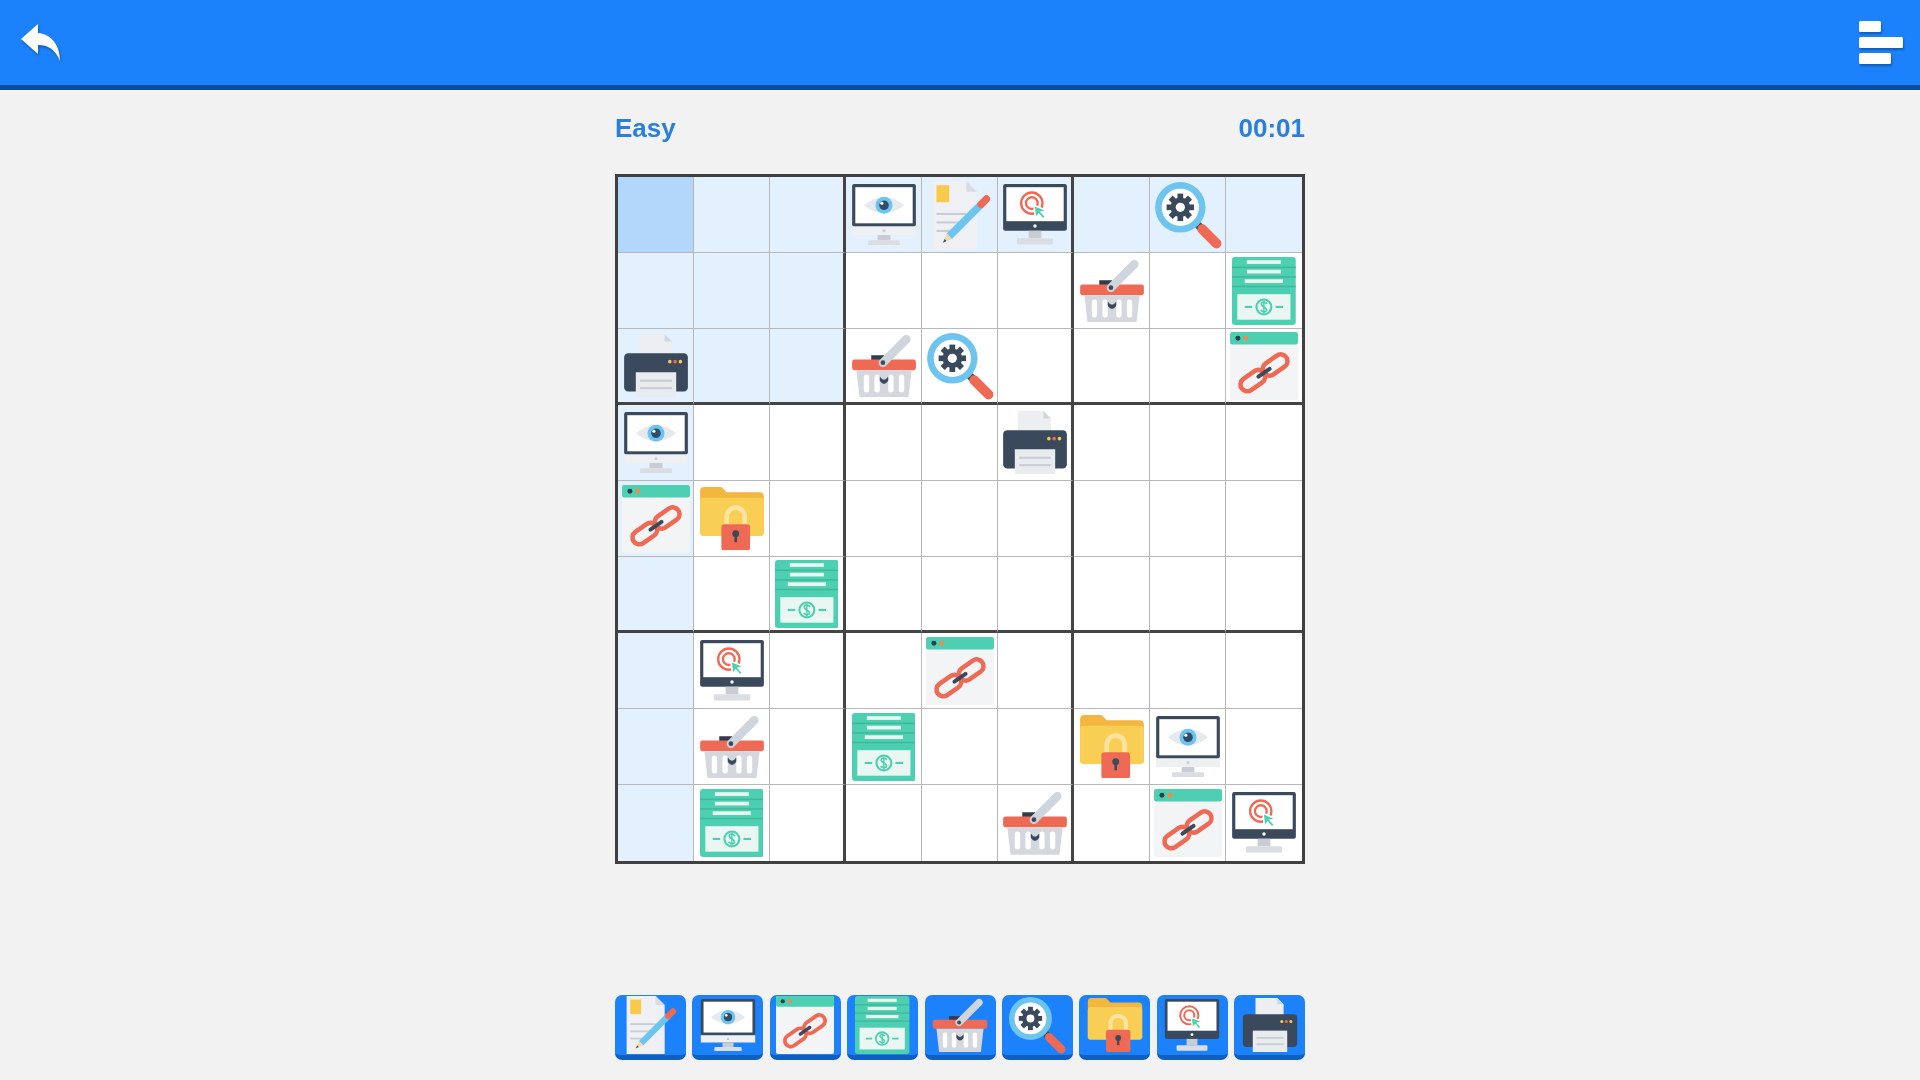 The width and height of the screenshot is (1920, 1080). I want to click on timer-text: 00:01, so click(1271, 128).